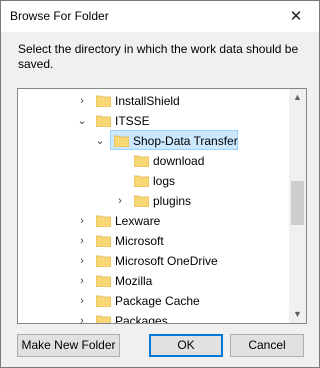 This screenshot has width=320, height=368. What do you see at coordinates (185, 141) in the screenshot?
I see `tree-item-label: Shop-Data Transfer` at bounding box center [185, 141].